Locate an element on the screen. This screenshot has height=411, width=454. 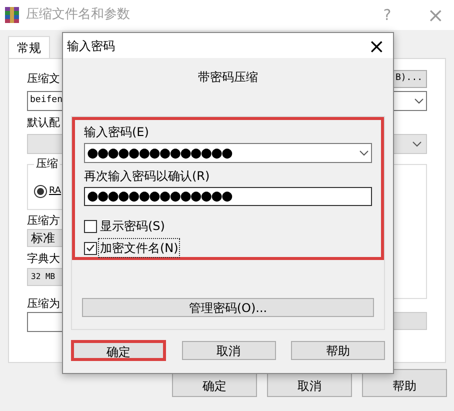
dialog-title: 输入密码 is located at coordinates (91, 46).